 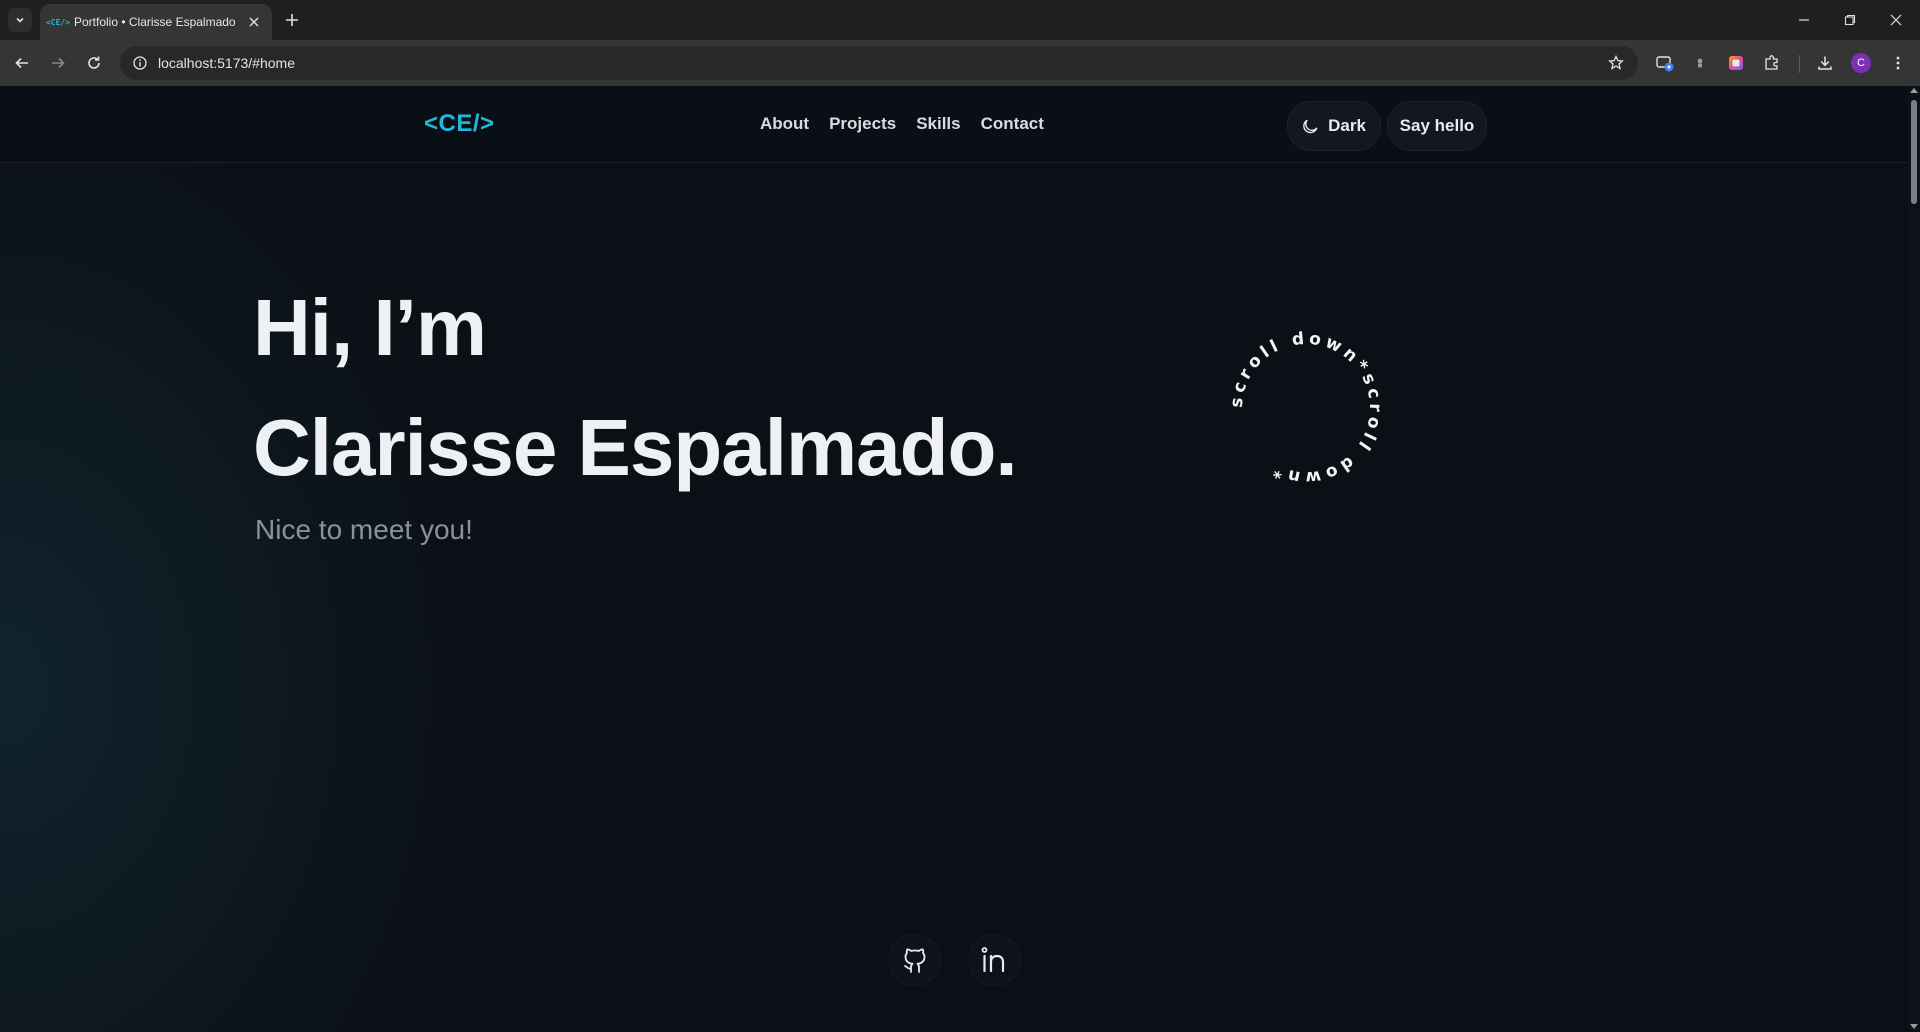 I want to click on toolbar-separator, so click(x=1799, y=64).